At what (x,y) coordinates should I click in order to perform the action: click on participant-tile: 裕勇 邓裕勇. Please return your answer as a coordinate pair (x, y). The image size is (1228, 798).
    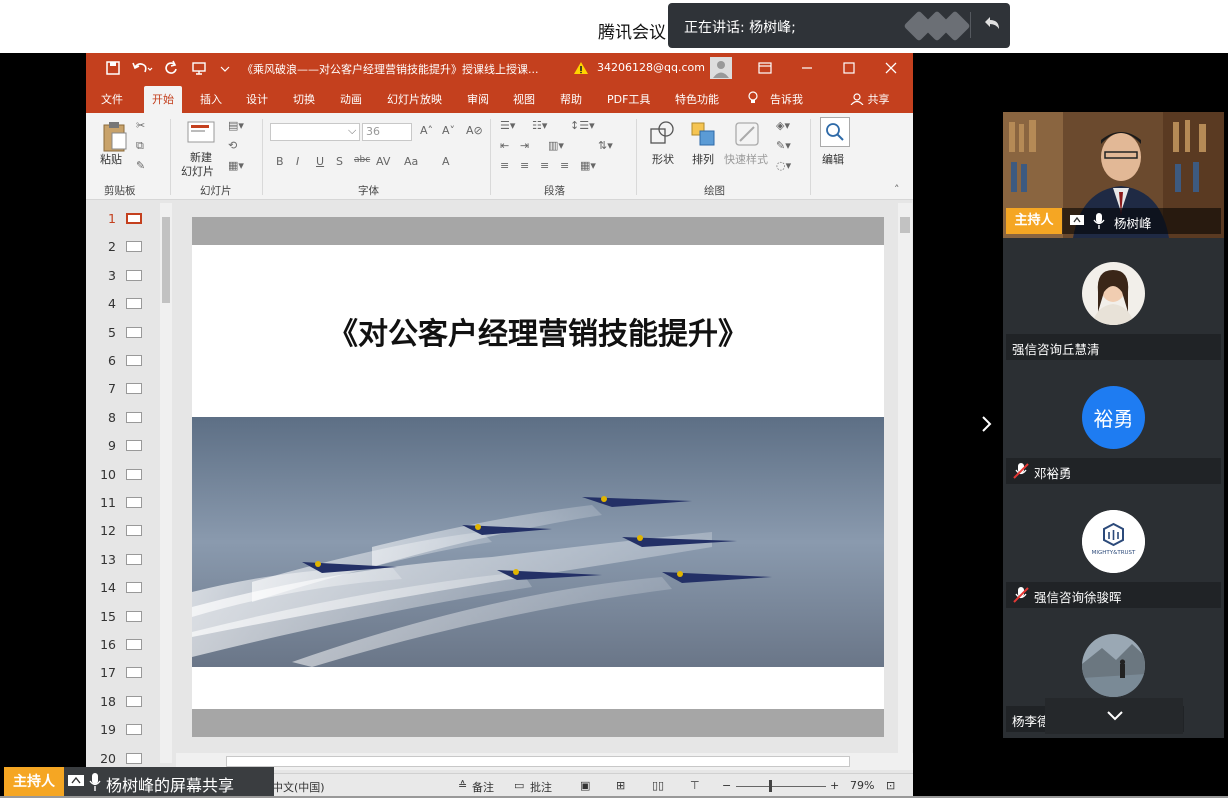
    Looking at the image, I should click on (1113, 424).